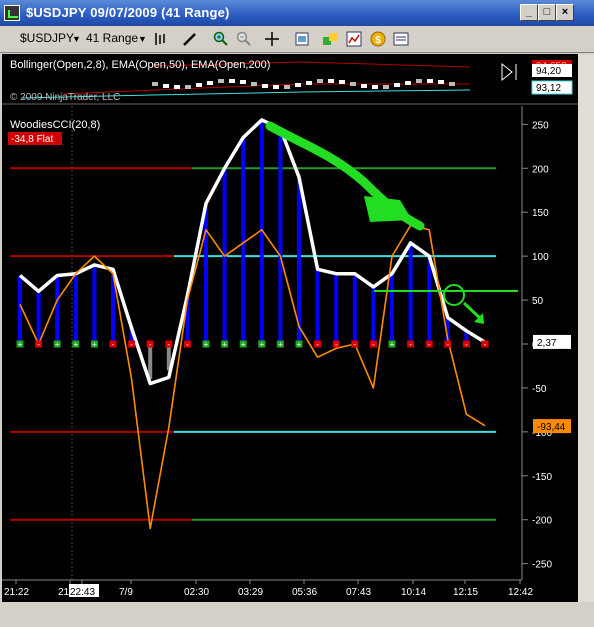 This screenshot has height=627, width=594. What do you see at coordinates (112, 38) in the screenshot?
I see `interval-selector: 41 Range` at bounding box center [112, 38].